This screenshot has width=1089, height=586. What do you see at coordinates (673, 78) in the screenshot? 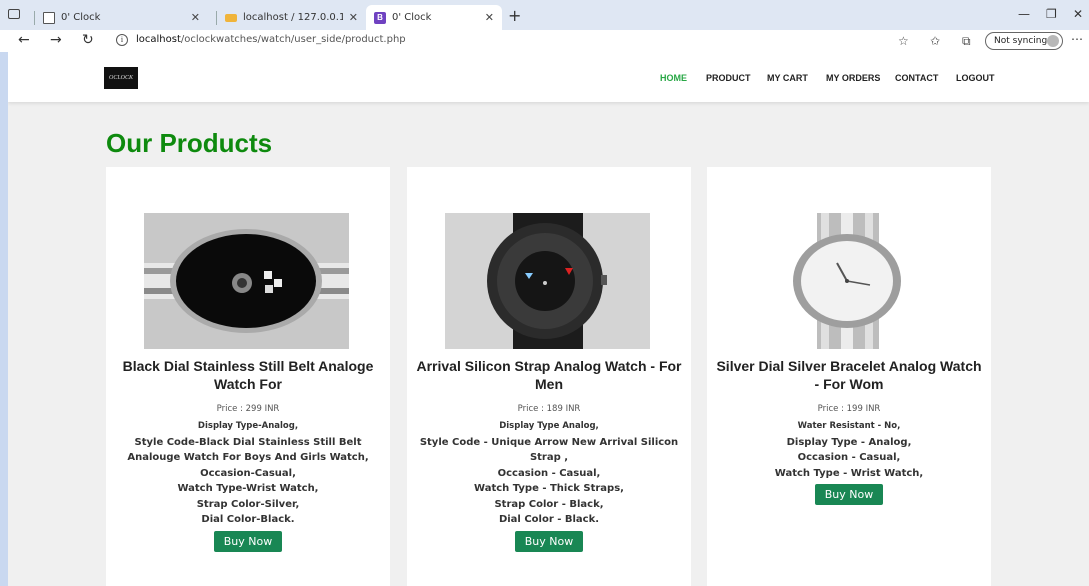
I see `nav-home: HOME` at bounding box center [673, 78].